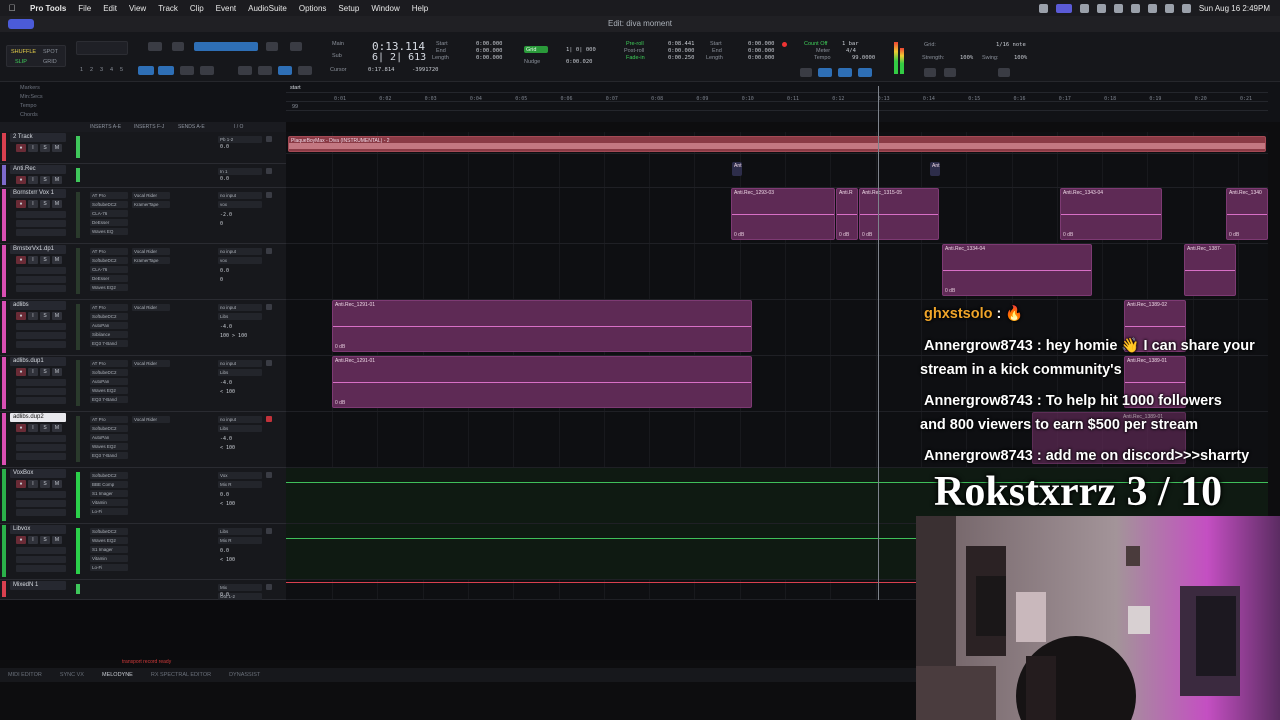 The image size is (1280, 720). I want to click on grid2-value: 1/16 note, so click(1011, 45).